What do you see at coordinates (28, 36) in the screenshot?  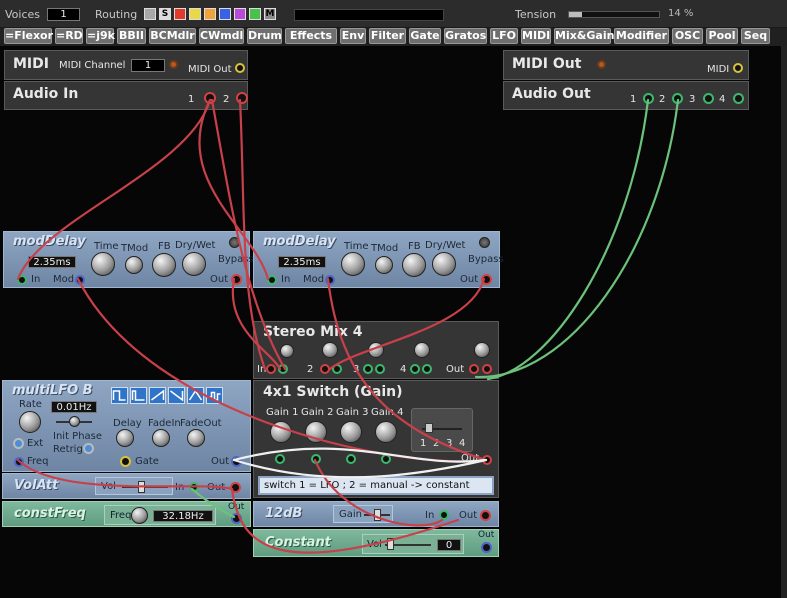 I see `module-button: =Flexor` at bounding box center [28, 36].